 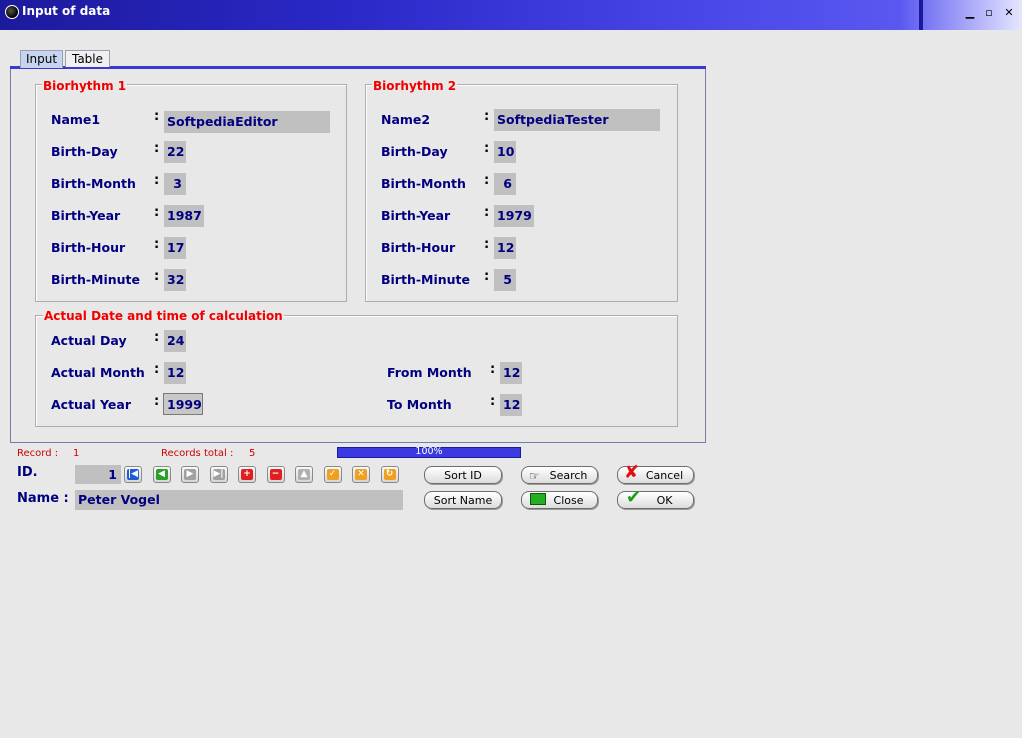 What do you see at coordinates (98, 474) in the screenshot?
I see `id-field: 1` at bounding box center [98, 474].